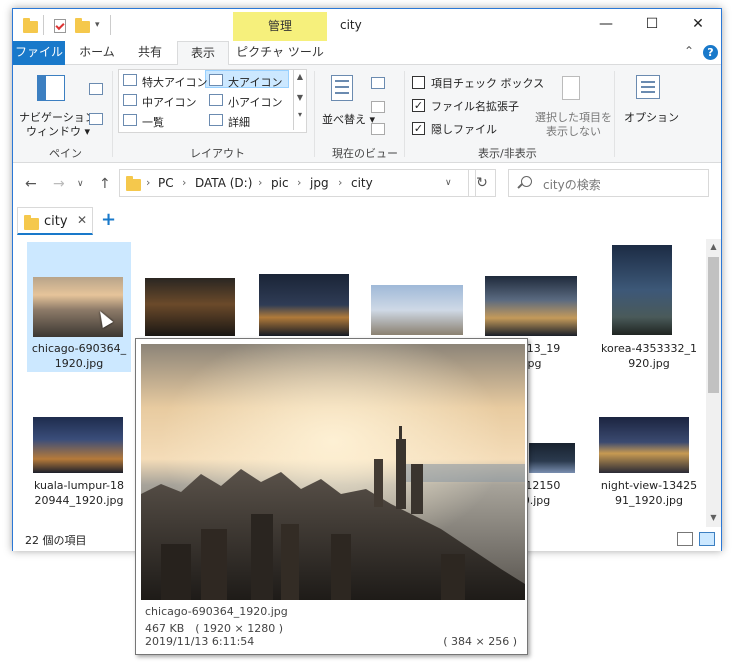 This screenshot has width=734, height=664. I want to click on item-checkboxes-label: 項目チェック ボックス, so click(487, 83).